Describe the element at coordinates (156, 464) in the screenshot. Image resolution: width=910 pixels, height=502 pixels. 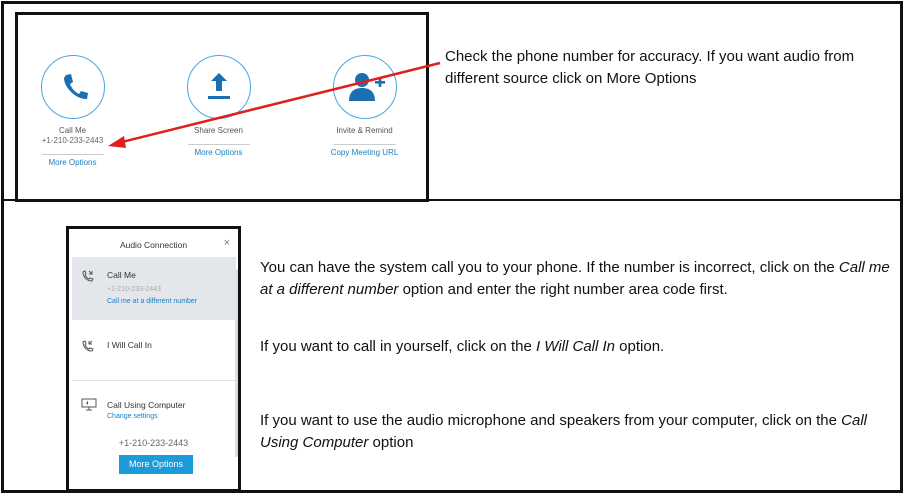
I see `more-options-button: More Options` at that location.